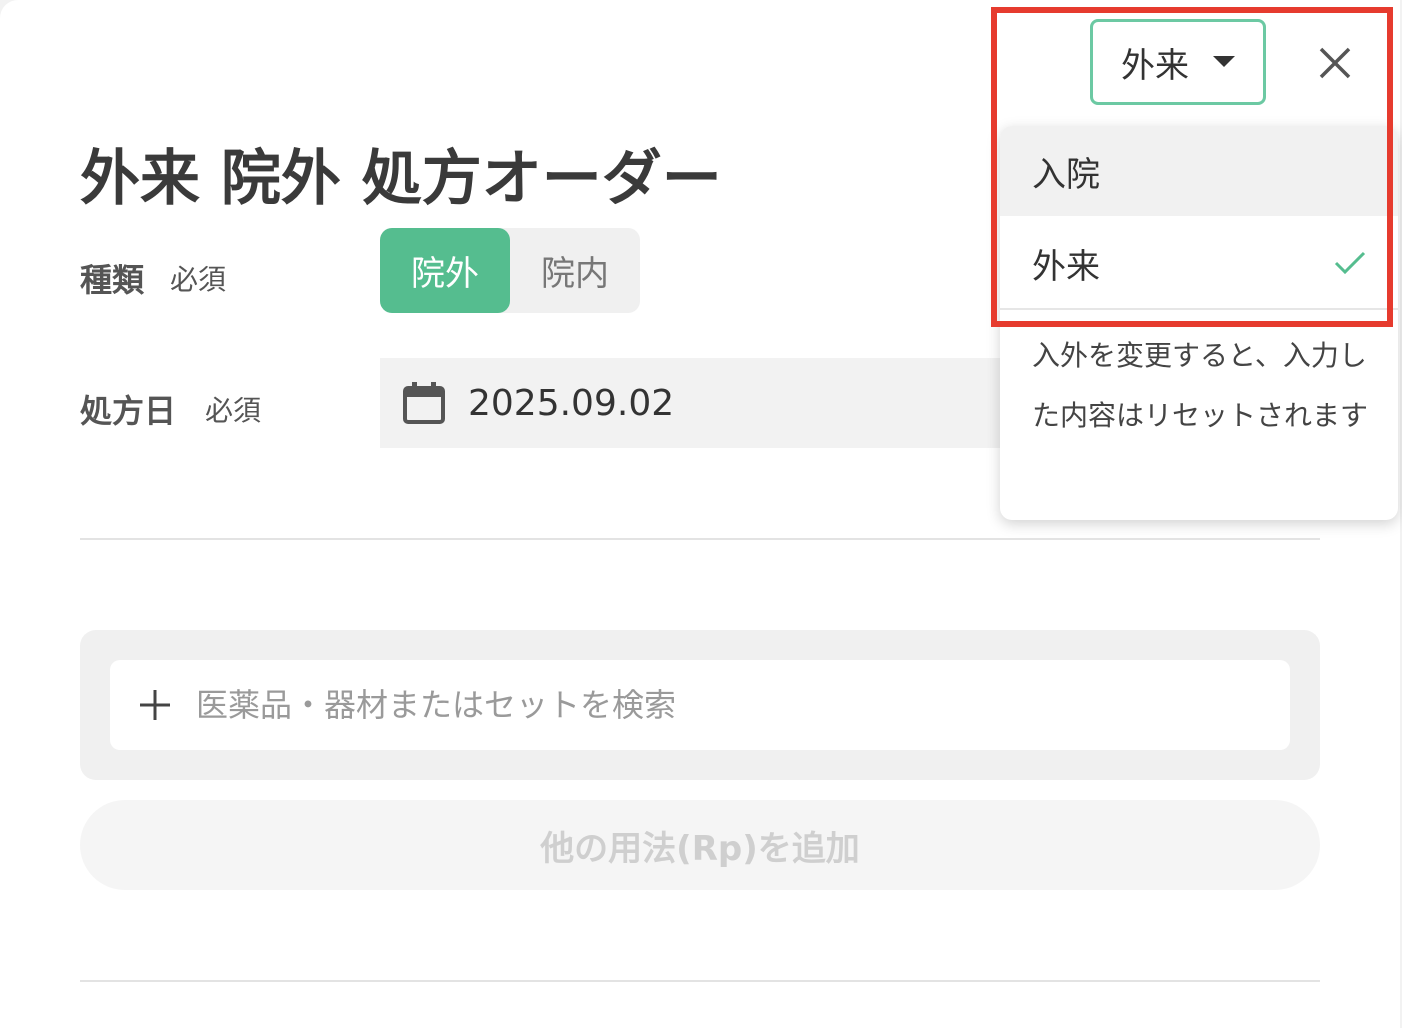  What do you see at coordinates (700, 845) in the screenshot?
I see `add-rp-button: 他の用法(Rp)を追加` at bounding box center [700, 845].